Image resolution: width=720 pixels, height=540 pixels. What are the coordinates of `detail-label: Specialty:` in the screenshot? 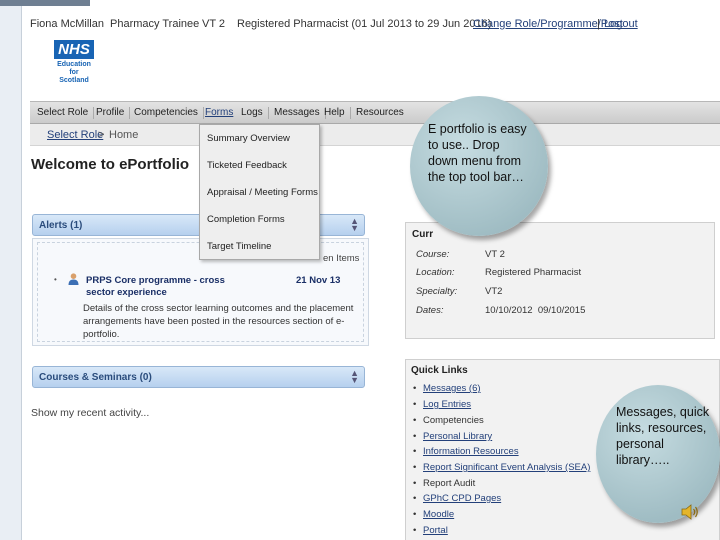 It's located at (437, 291).